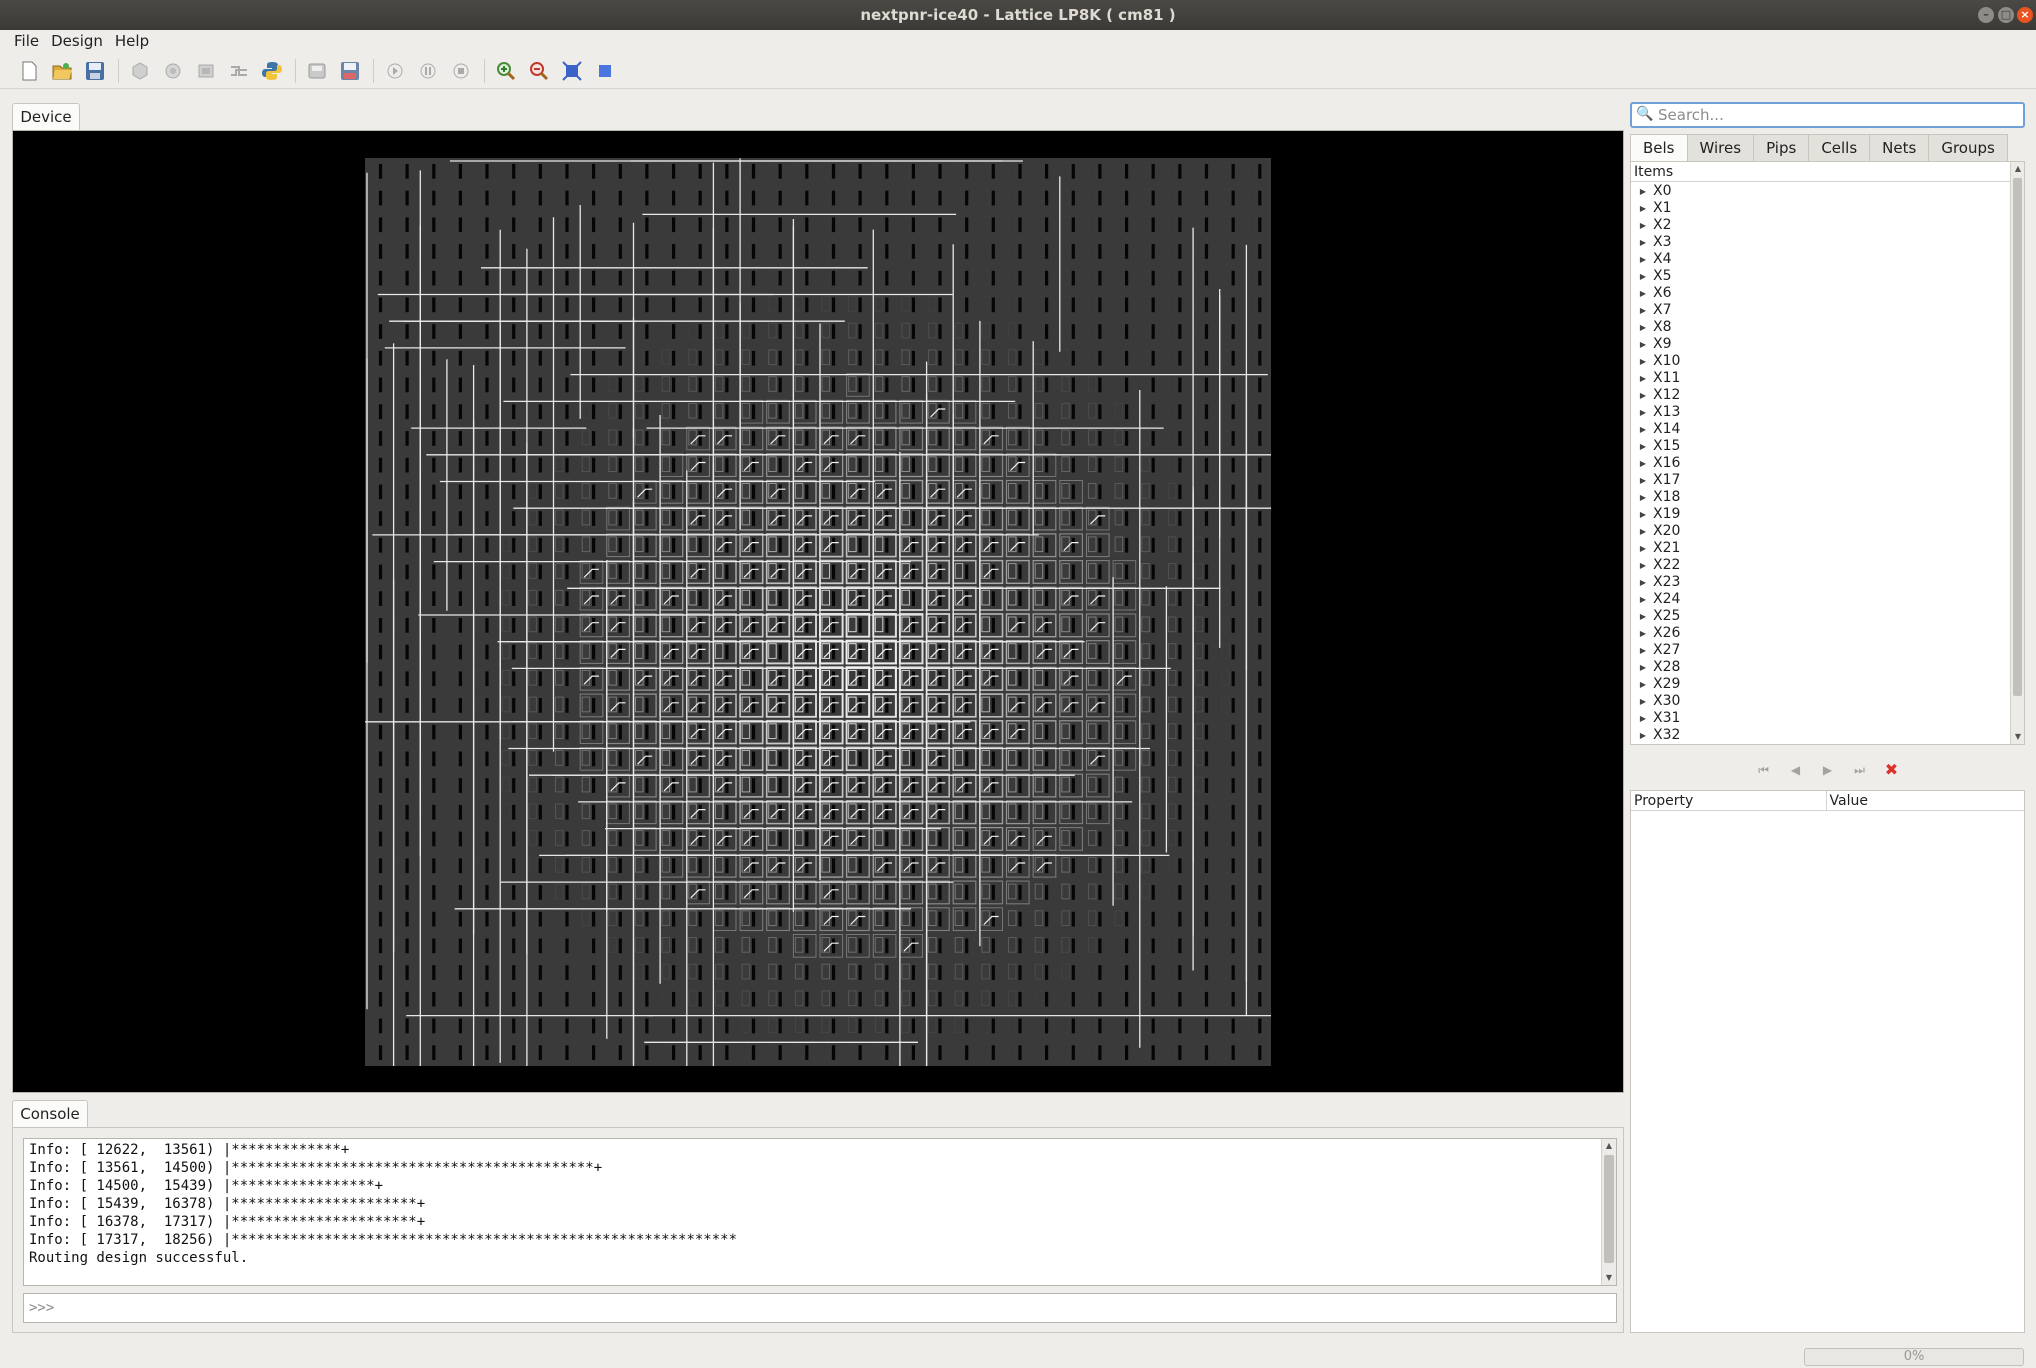 The image size is (2036, 1368). I want to click on tab-wires: Wires, so click(1720, 147).